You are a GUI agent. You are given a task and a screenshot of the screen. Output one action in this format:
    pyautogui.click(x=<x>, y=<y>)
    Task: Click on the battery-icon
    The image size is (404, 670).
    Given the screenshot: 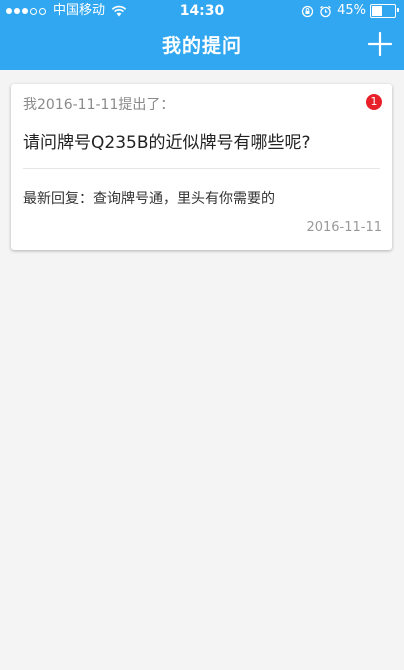 What is the action you would take?
    pyautogui.click(x=384, y=11)
    